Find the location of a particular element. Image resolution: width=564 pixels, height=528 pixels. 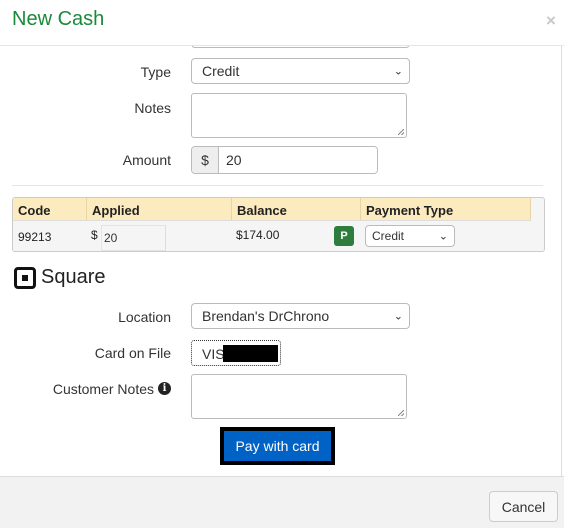

balance-cell: $174.00 is located at coordinates (258, 235).